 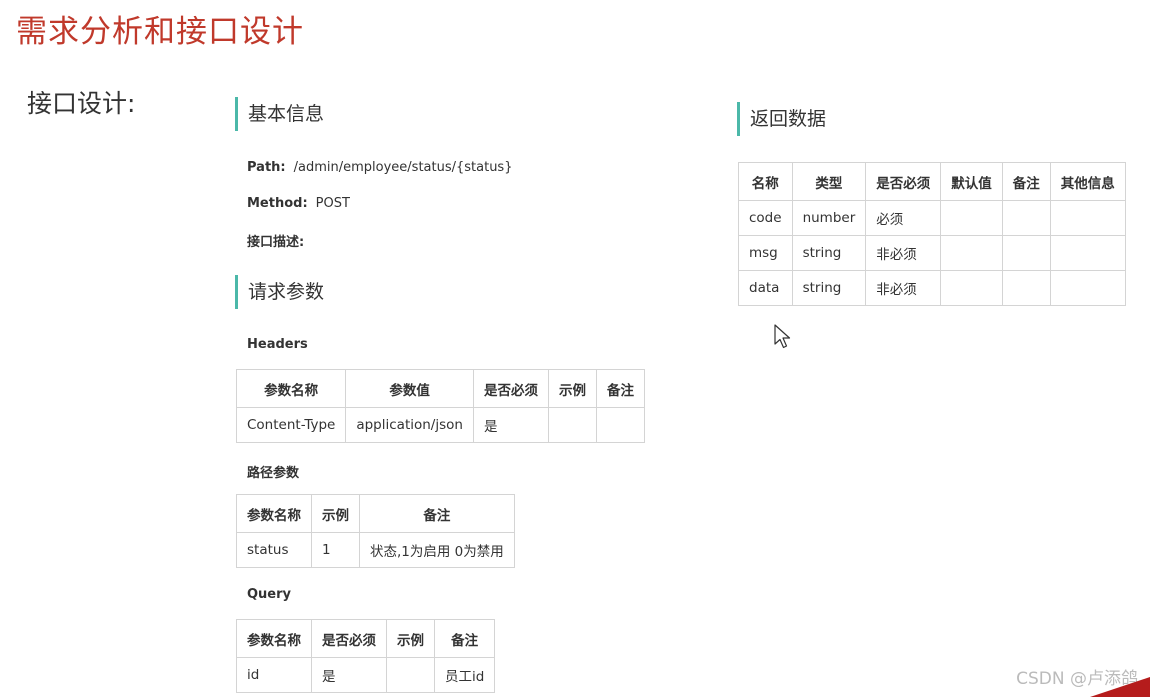 What do you see at coordinates (274, 675) in the screenshot?
I see `table-cell: id` at bounding box center [274, 675].